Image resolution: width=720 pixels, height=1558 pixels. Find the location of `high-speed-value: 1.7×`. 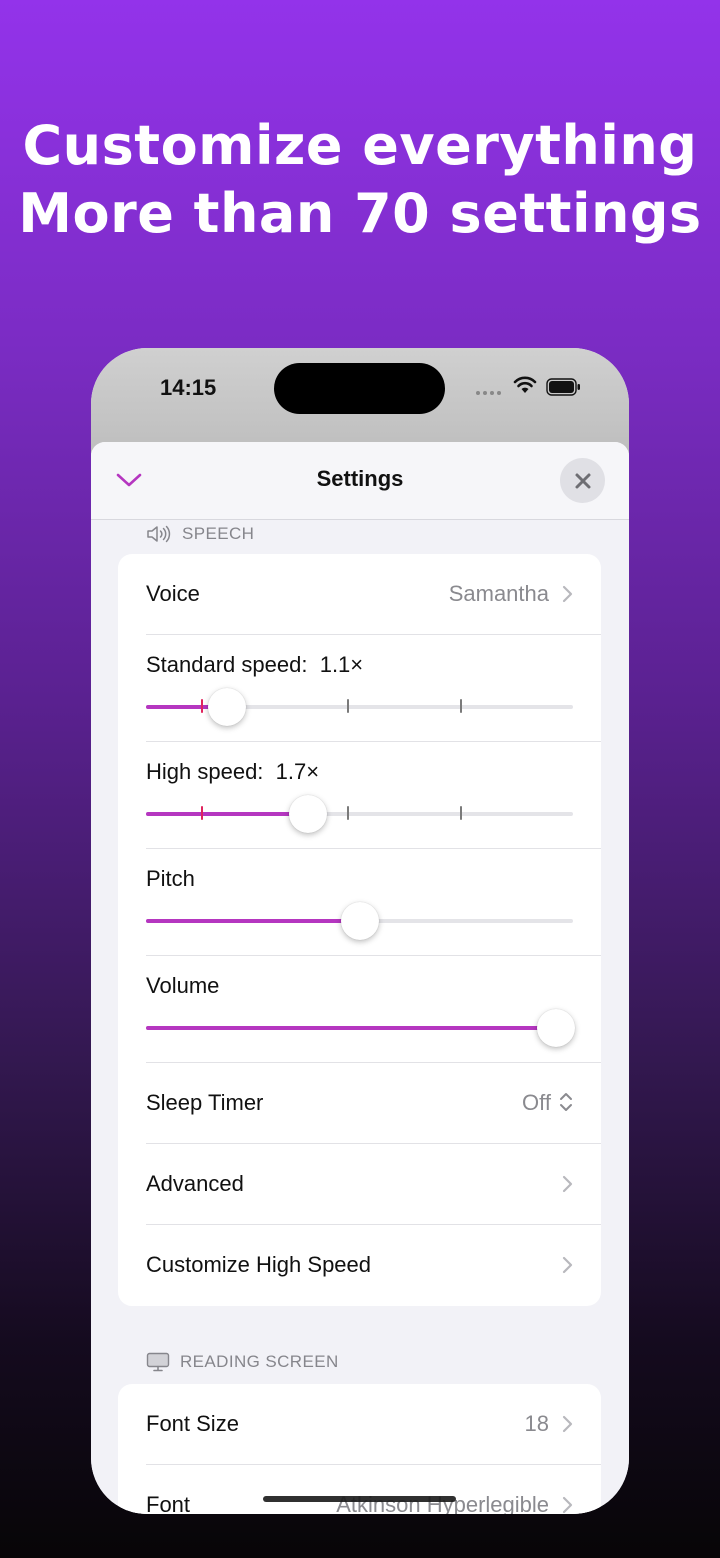

high-speed-value: 1.7× is located at coordinates (297, 771).